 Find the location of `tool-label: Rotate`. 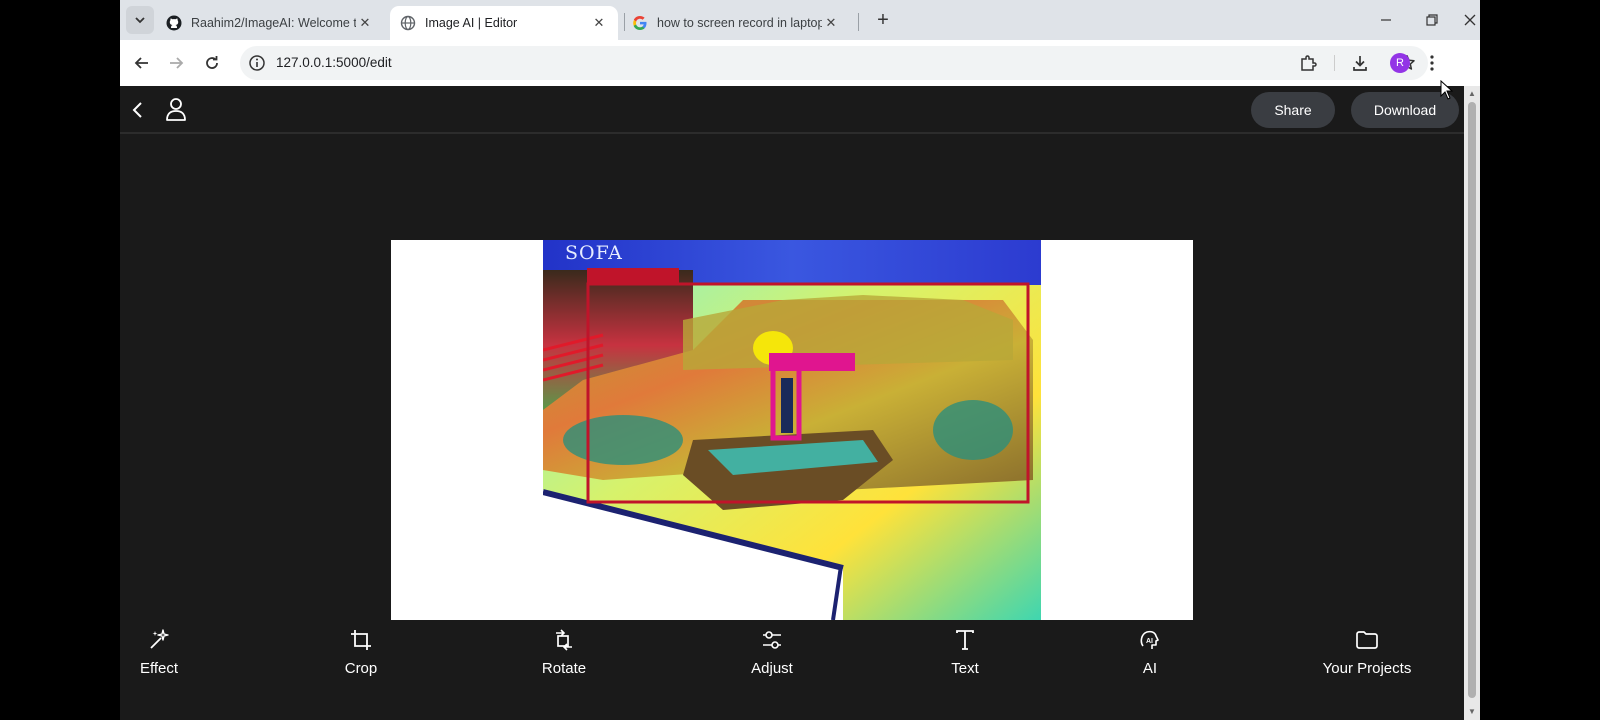

tool-label: Rotate is located at coordinates (564, 668).